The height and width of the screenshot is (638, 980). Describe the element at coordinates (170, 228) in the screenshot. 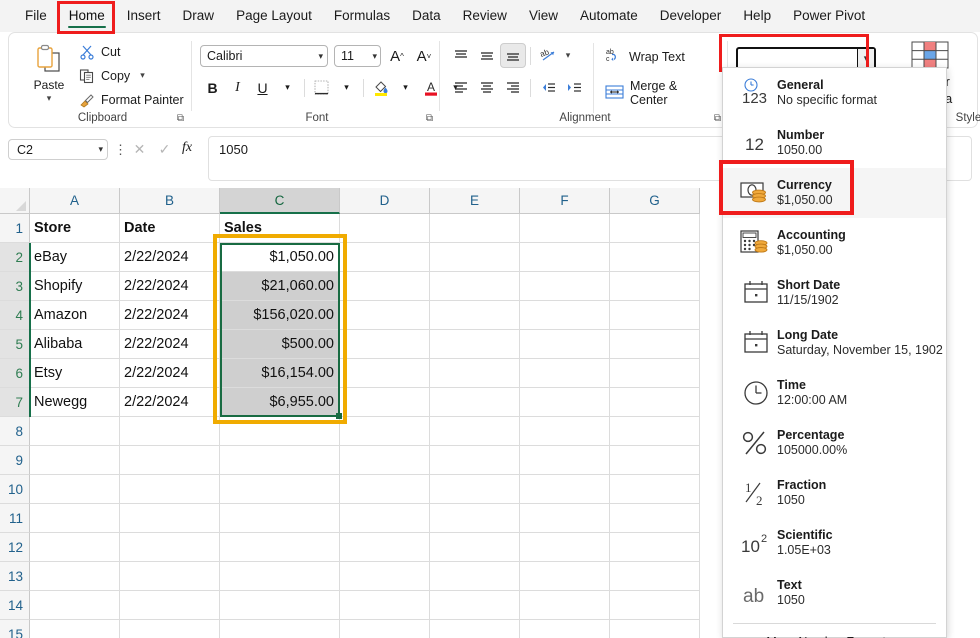

I see `cell-B1: Date` at that location.